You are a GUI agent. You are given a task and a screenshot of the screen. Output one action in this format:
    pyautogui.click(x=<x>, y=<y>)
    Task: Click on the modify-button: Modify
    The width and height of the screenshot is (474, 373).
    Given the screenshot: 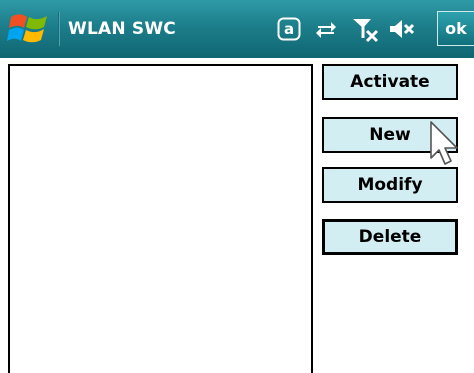 What is the action you would take?
    pyautogui.click(x=390, y=185)
    